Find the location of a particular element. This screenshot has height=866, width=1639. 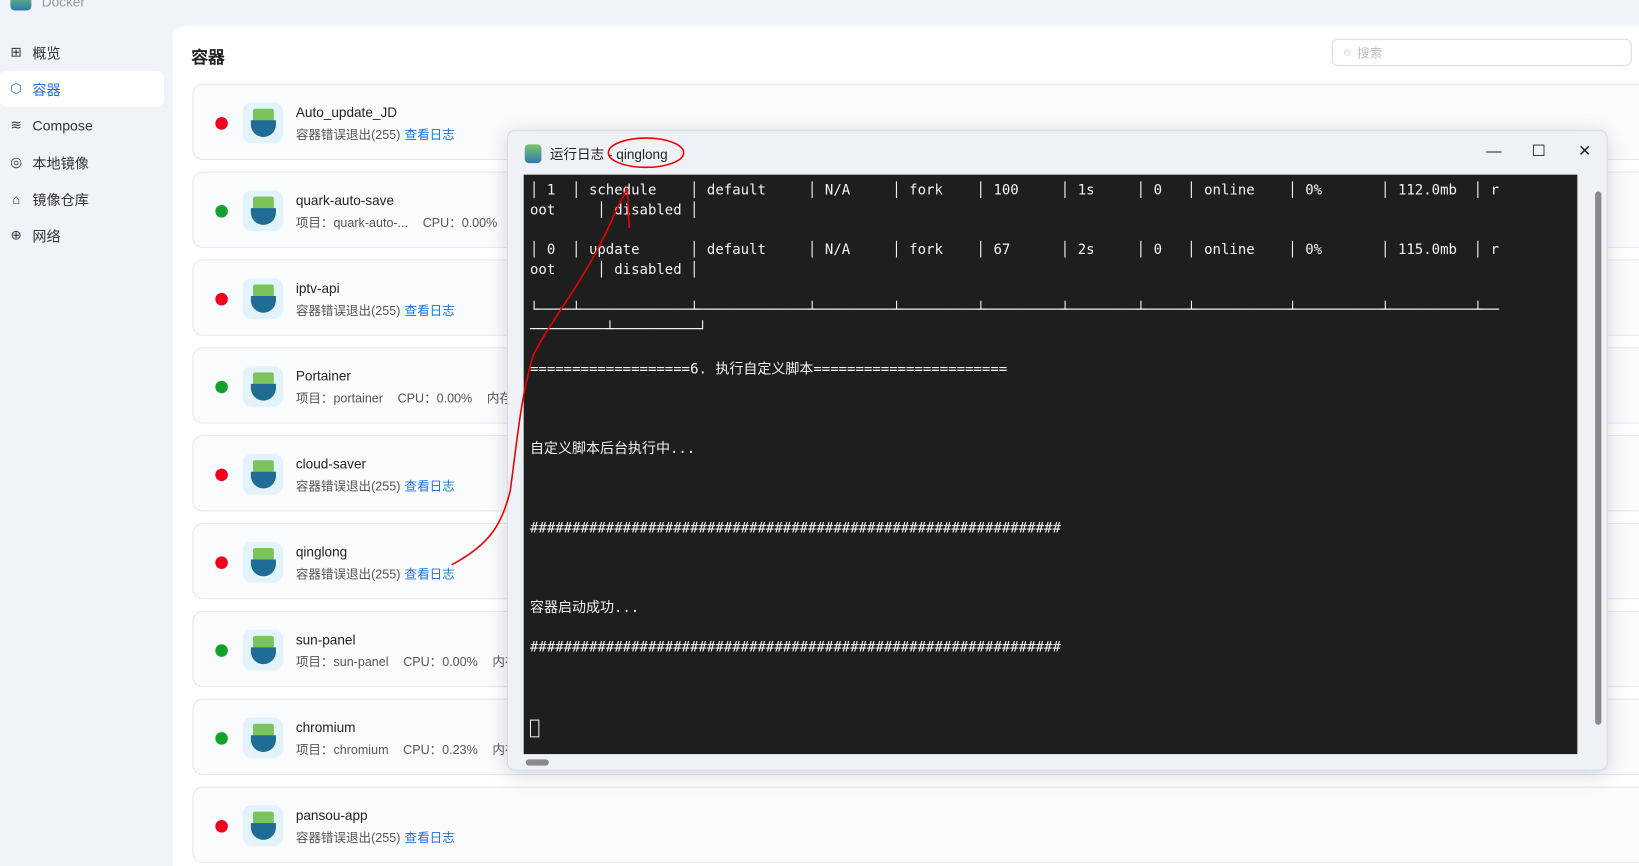

container-name: Auto_update_JD is located at coordinates (346, 112).